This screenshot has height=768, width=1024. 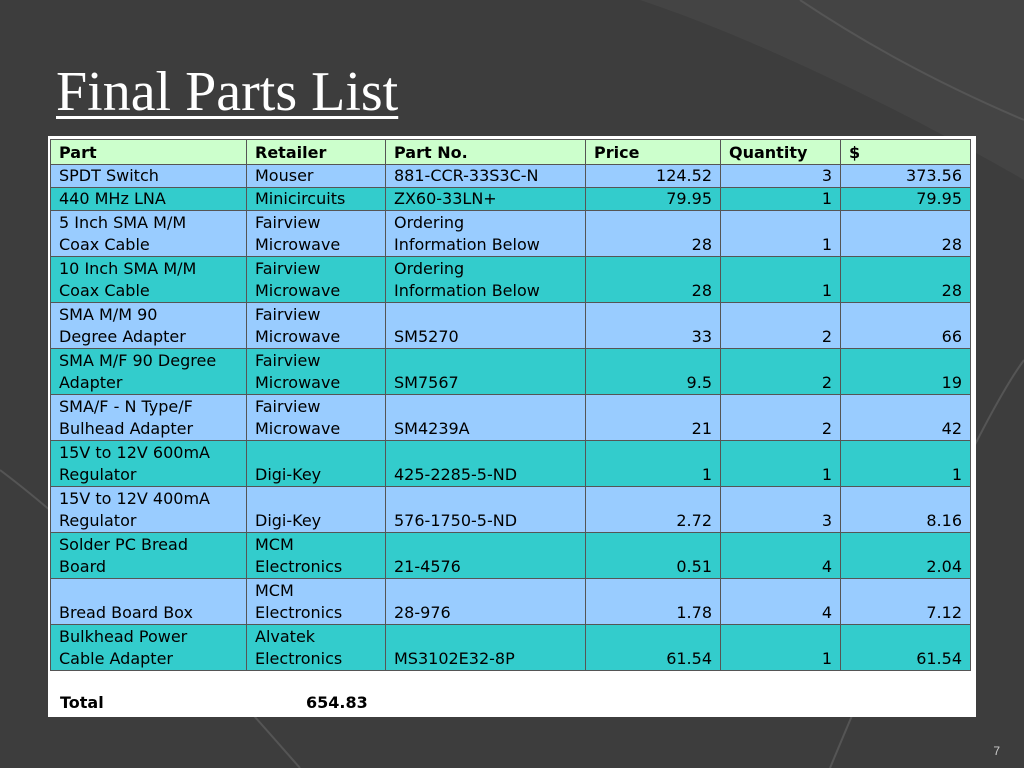 I want to click on cell-quantity: 2, so click(x=780, y=417).